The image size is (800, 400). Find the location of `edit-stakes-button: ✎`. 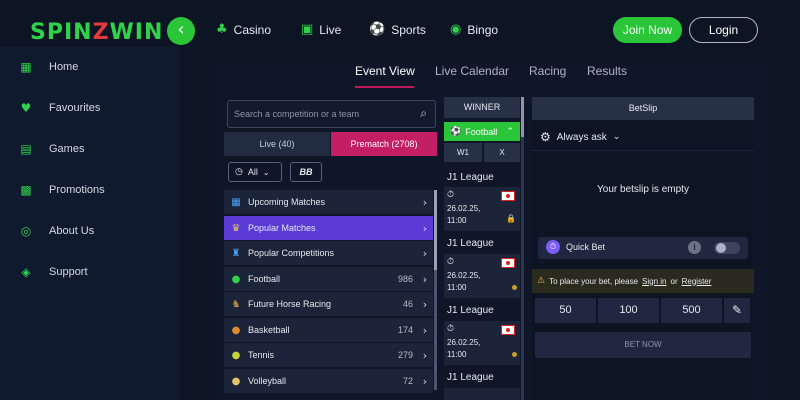

edit-stakes-button: ✎ is located at coordinates (737, 310).